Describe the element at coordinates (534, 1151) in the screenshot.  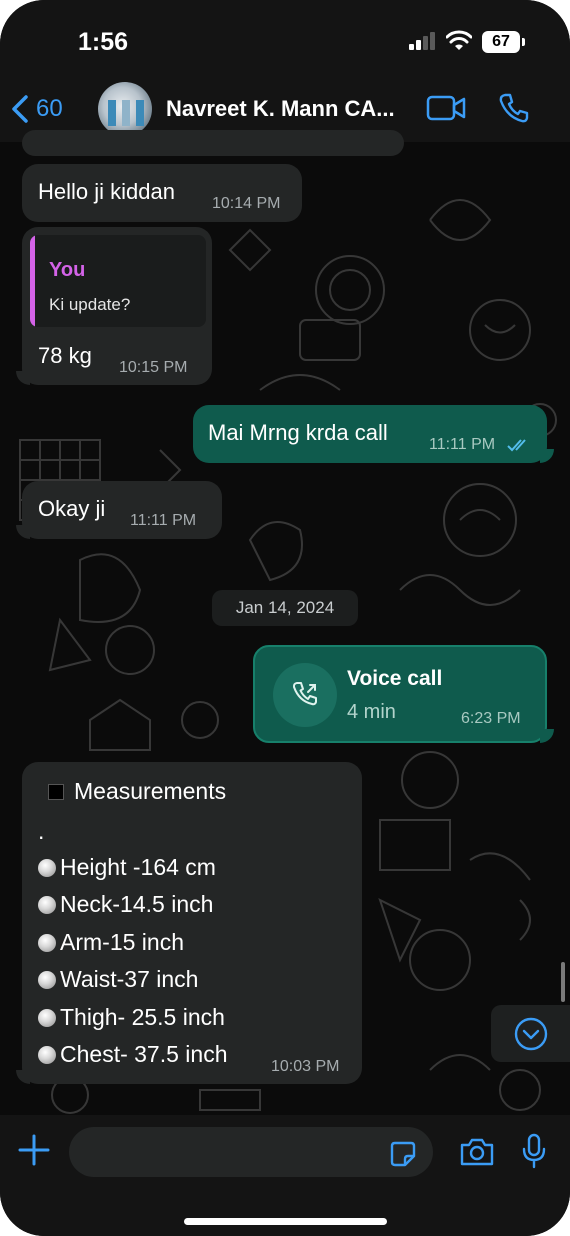
I see `microphone-icon` at that location.